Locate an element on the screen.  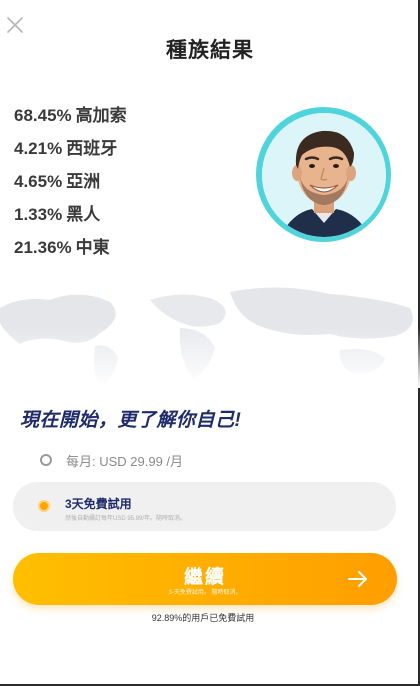
result-percent: 4.65% is located at coordinates (38, 181).